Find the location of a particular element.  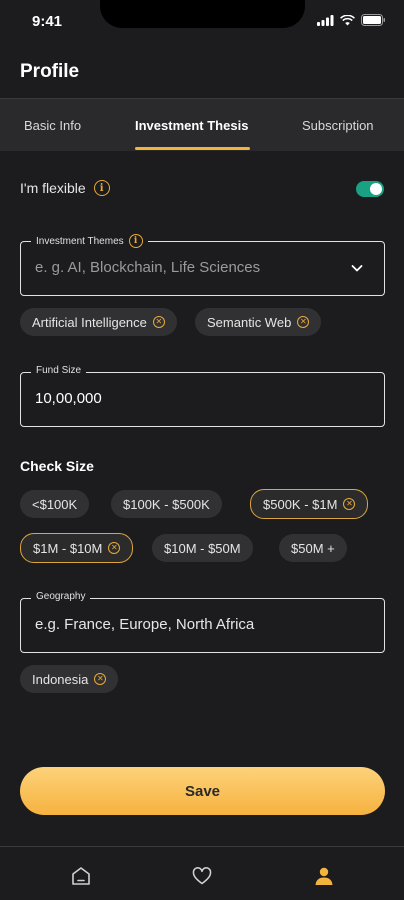

check-size-option-selected: $1M - $10M ✕ is located at coordinates (77, 548).